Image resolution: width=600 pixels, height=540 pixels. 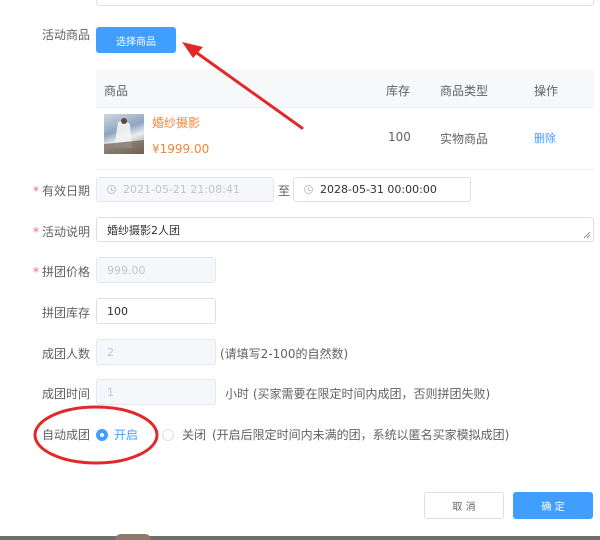 What do you see at coordinates (117, 434) in the screenshot?
I see `auto-group-on-radio: 开启` at bounding box center [117, 434].